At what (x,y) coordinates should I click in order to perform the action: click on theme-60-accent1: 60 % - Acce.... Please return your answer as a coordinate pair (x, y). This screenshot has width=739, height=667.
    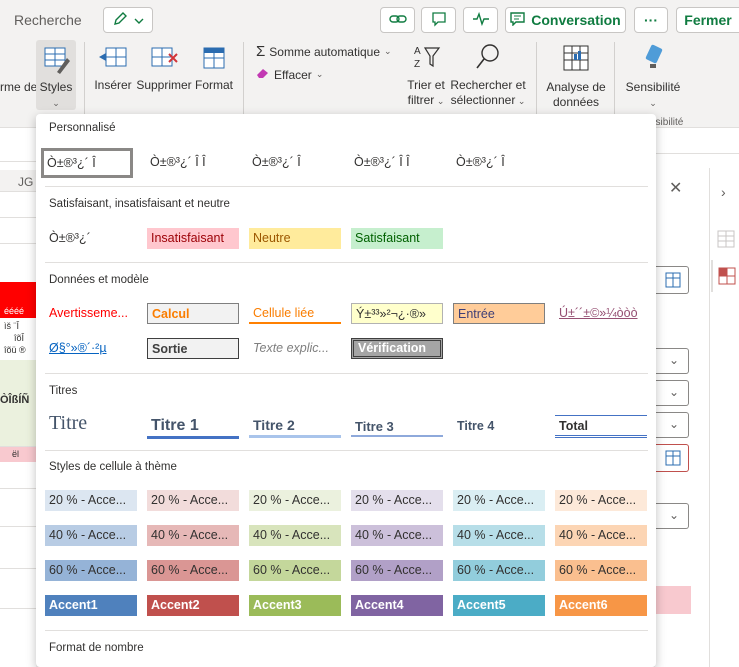
    Looking at the image, I should click on (91, 570).